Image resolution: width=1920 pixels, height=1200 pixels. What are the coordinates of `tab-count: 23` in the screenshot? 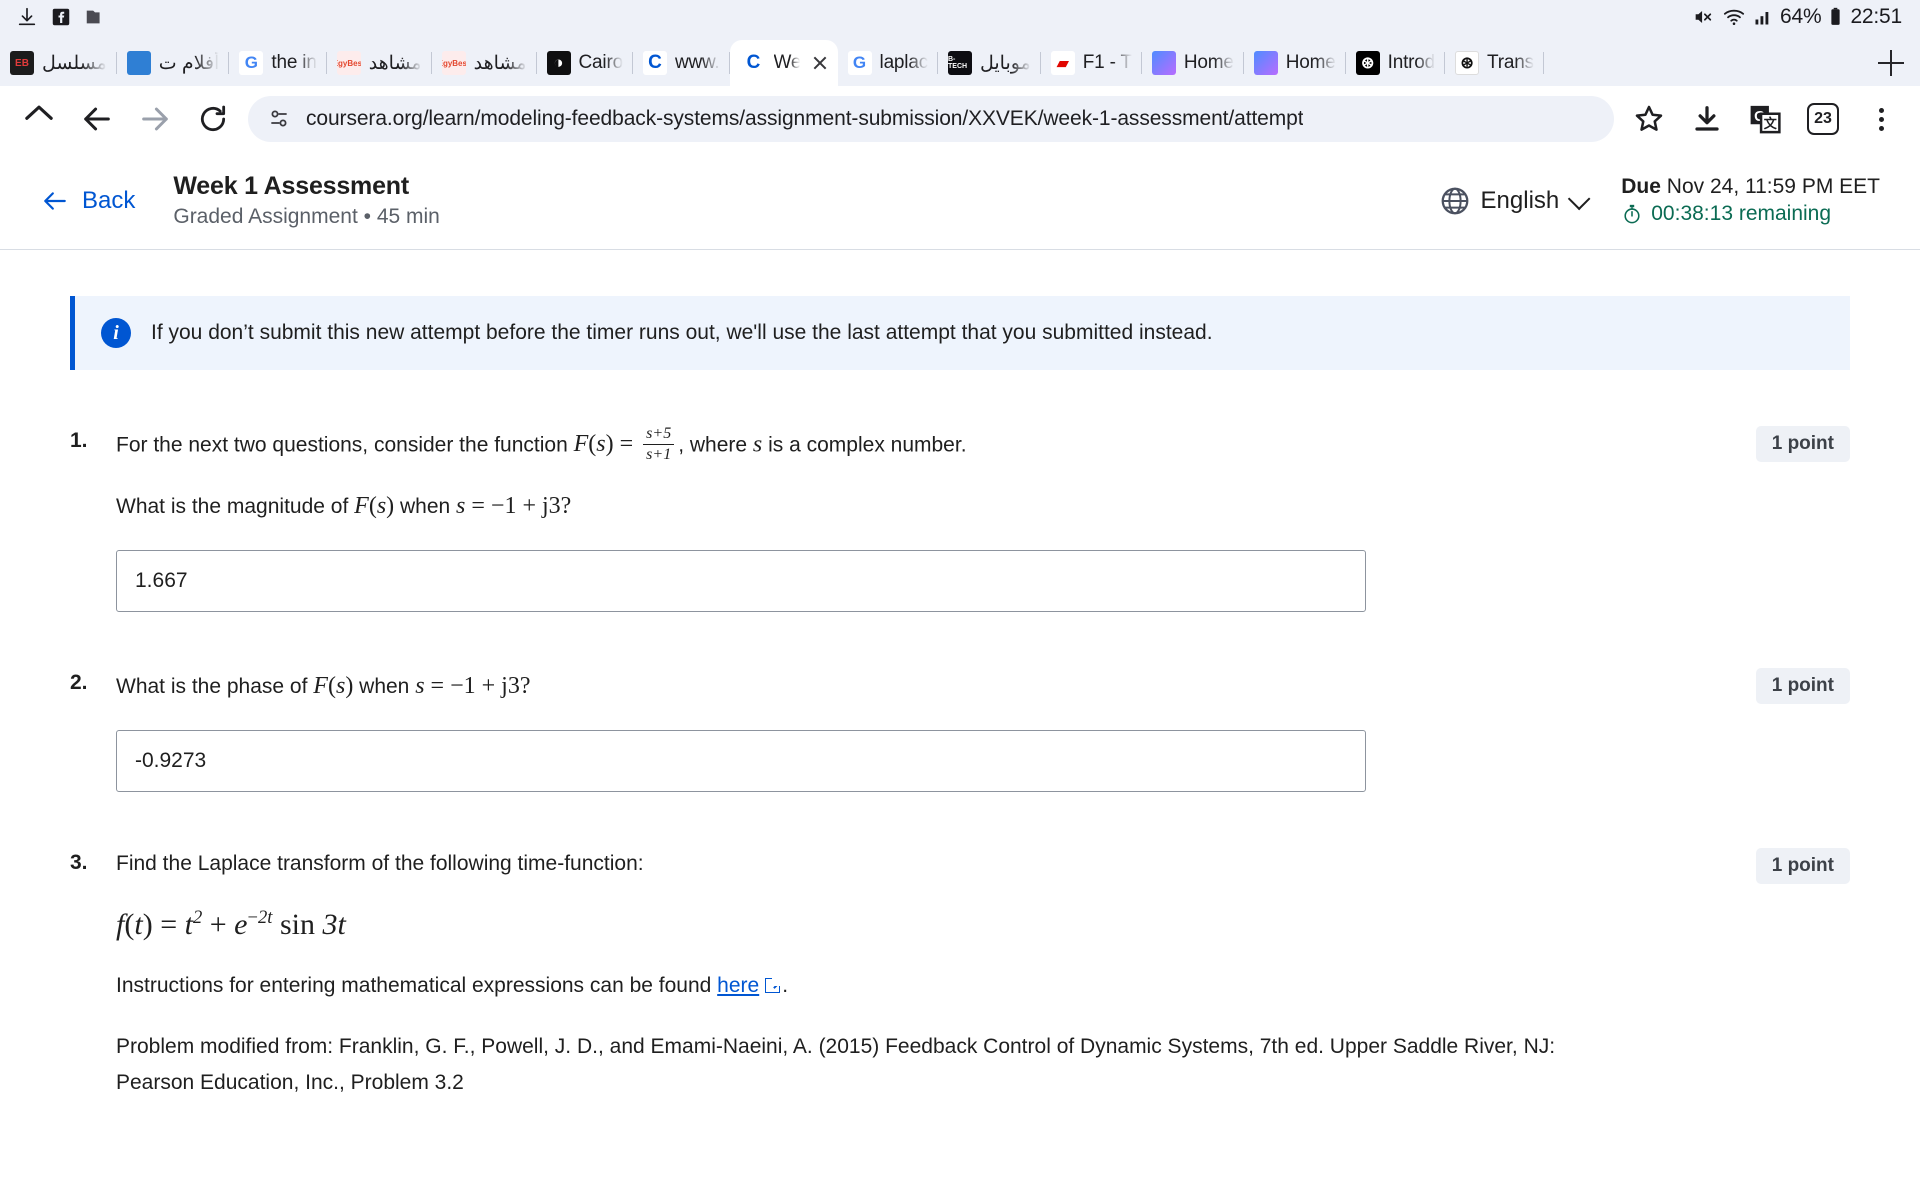 It's located at (1823, 119).